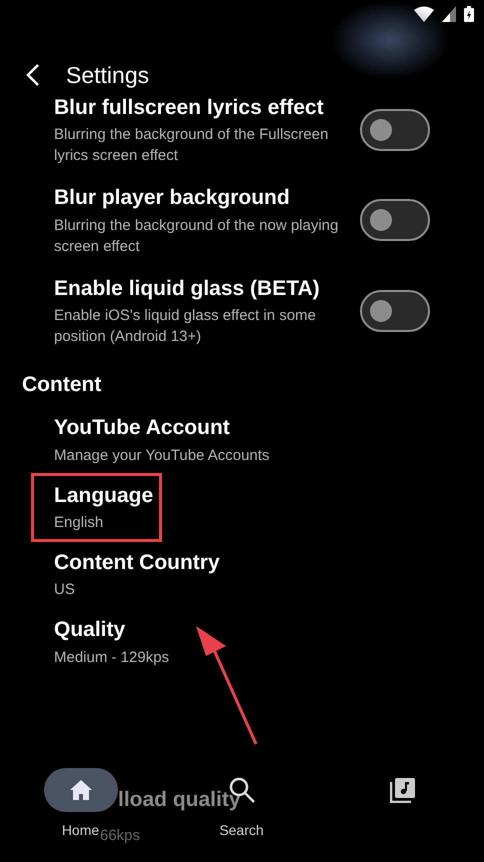 The height and width of the screenshot is (862, 484). What do you see at coordinates (112, 658) in the screenshot?
I see `setting-description: Medium - 129kps` at bounding box center [112, 658].